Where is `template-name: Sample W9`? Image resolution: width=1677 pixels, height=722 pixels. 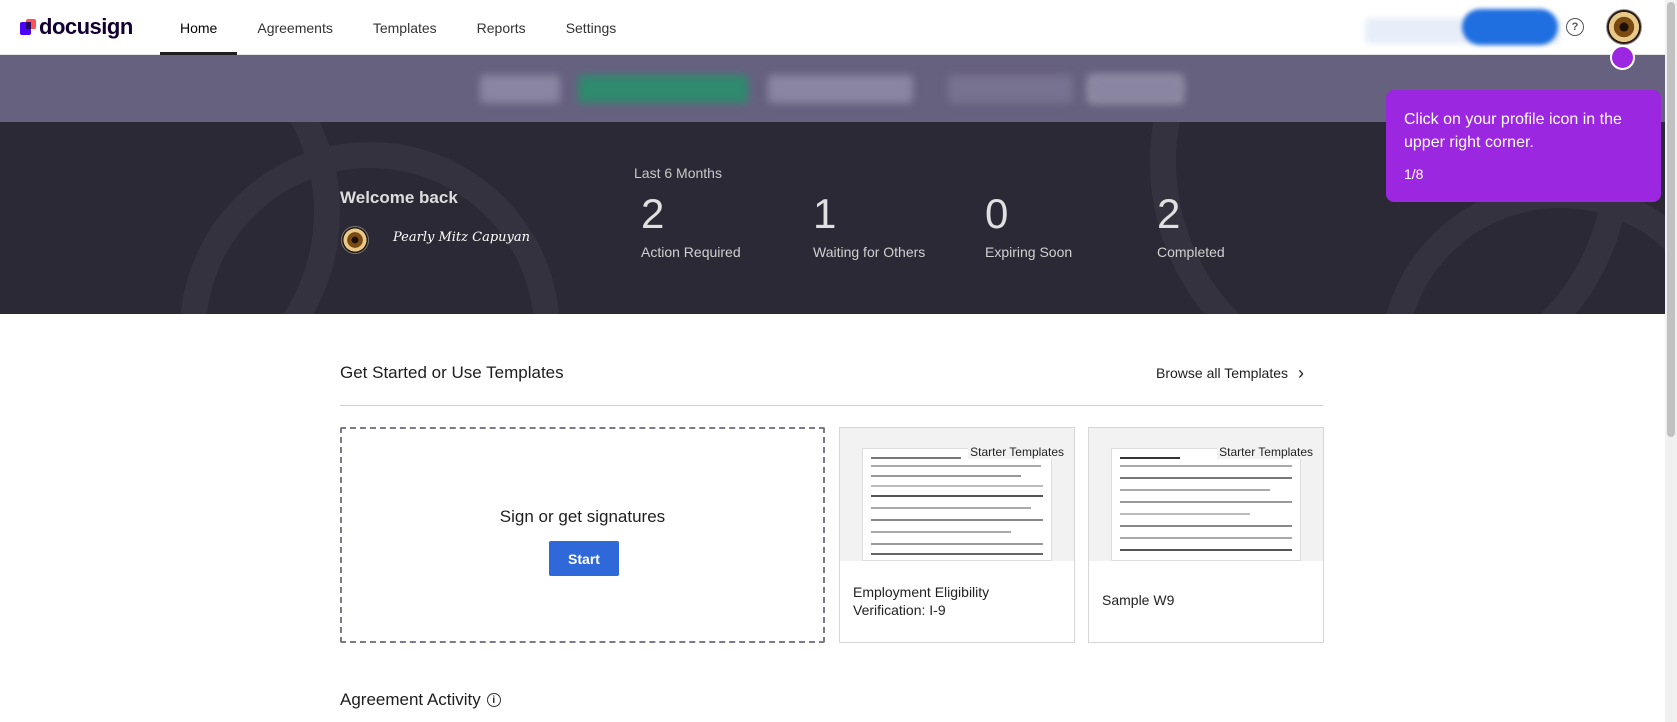
template-name: Sample W9 is located at coordinates (1138, 600).